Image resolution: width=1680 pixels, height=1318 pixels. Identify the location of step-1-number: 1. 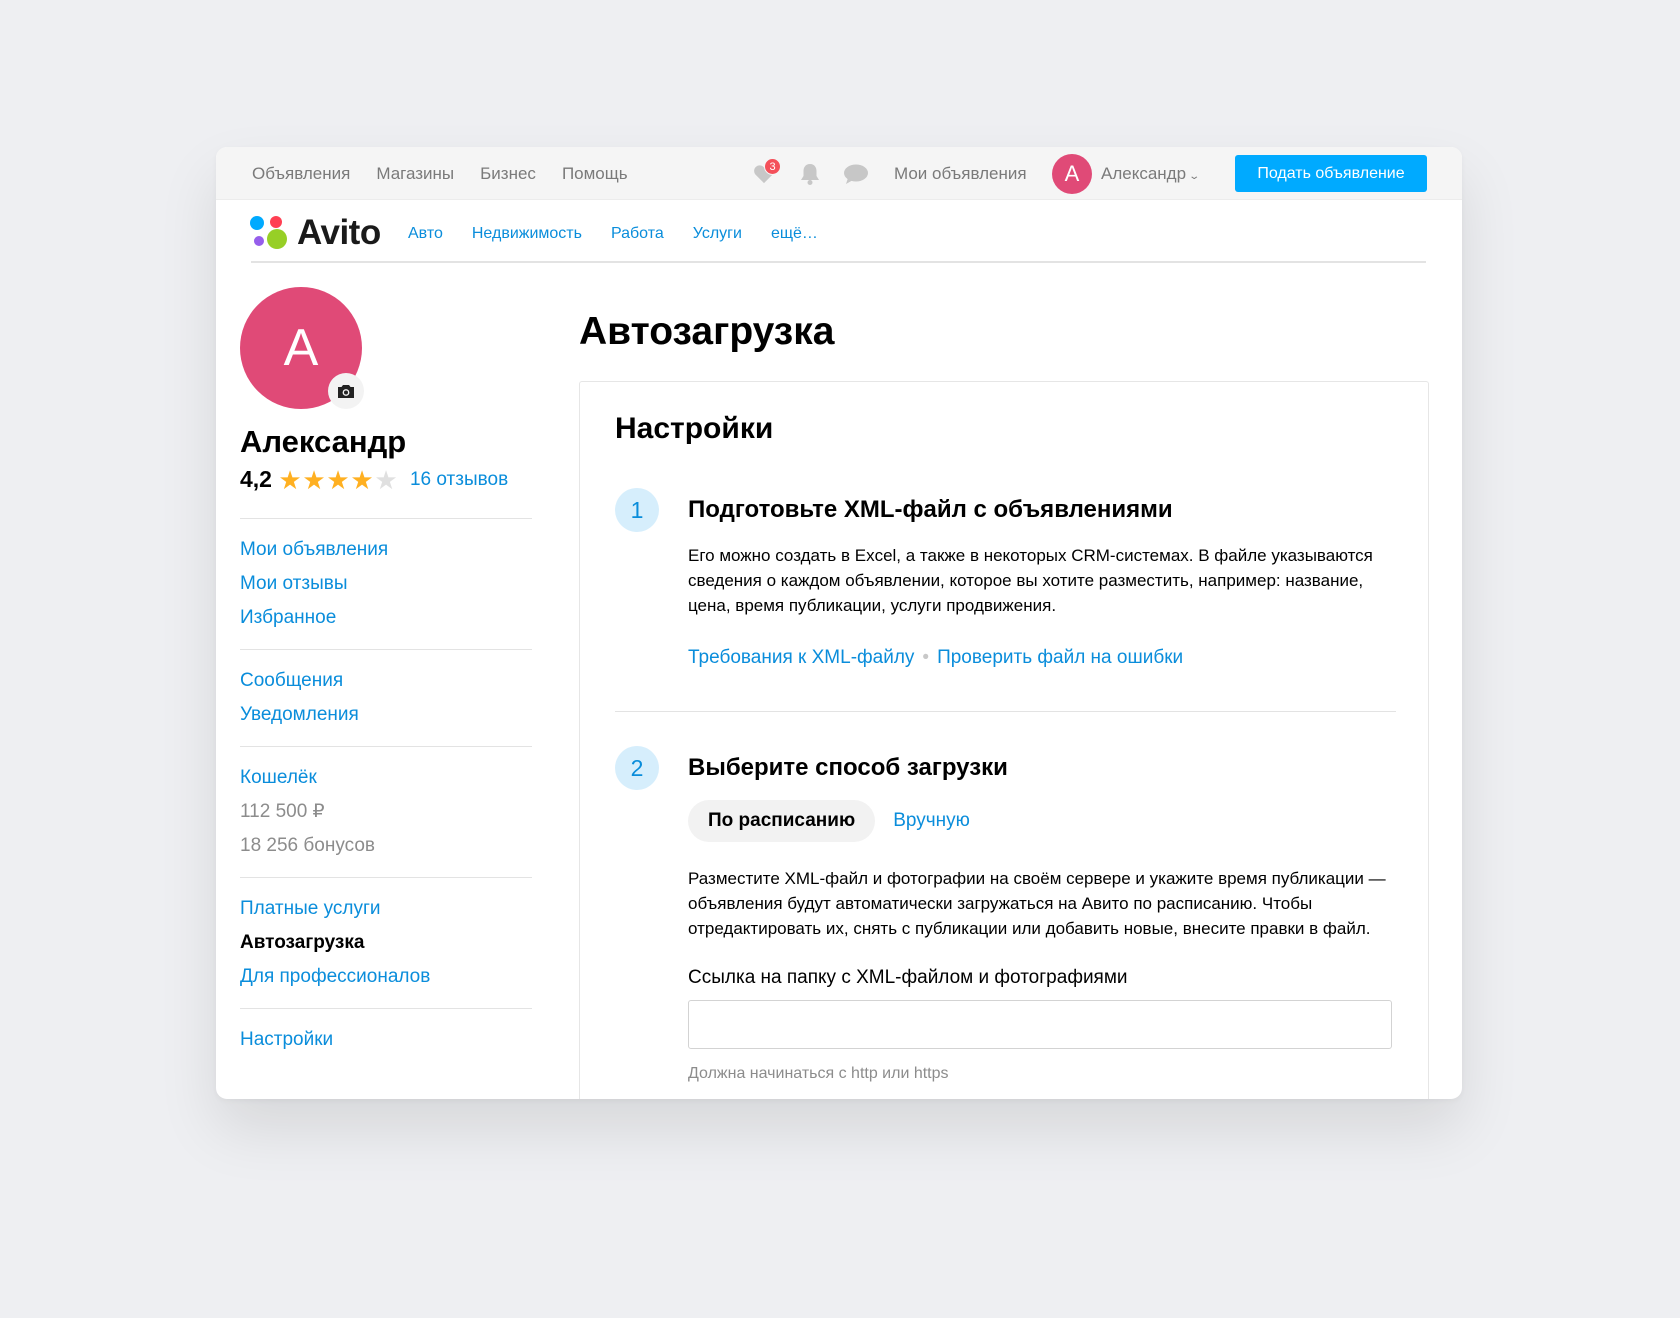
(637, 510).